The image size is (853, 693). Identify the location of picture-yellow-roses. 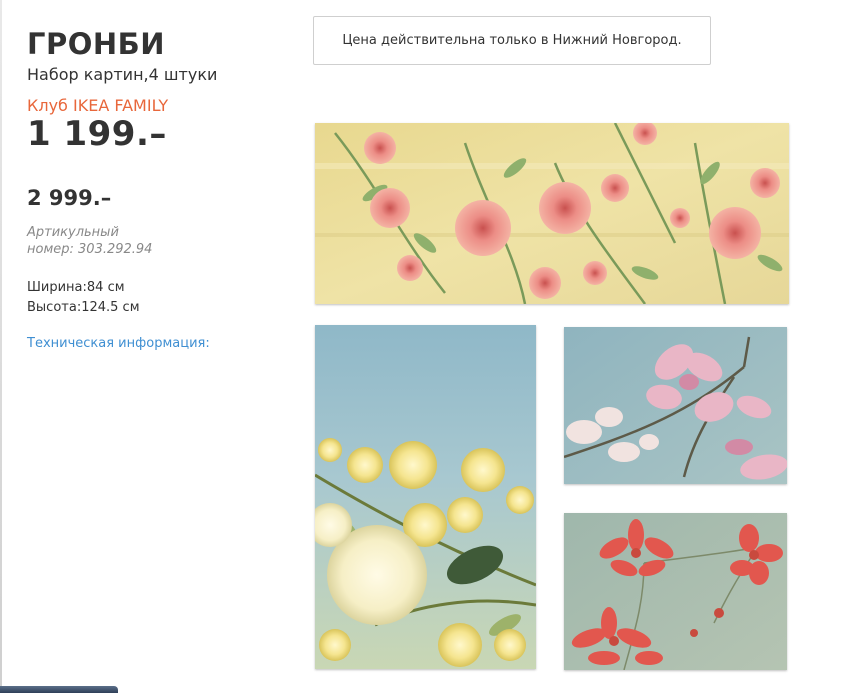
(425, 497).